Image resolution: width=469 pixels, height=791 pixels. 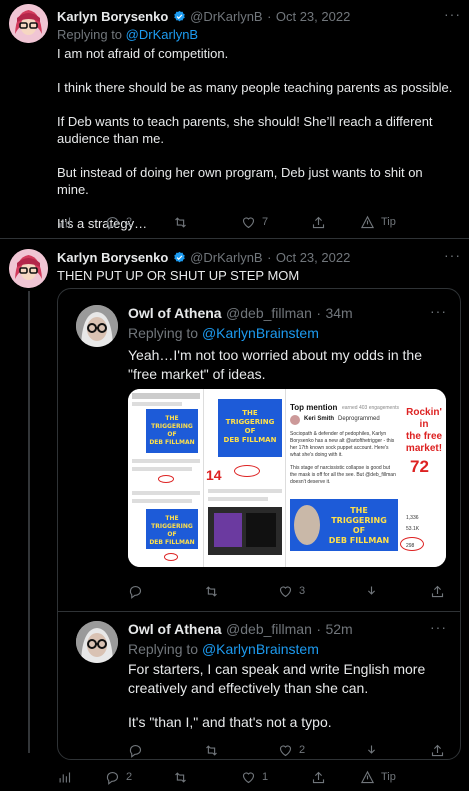 I want to click on like-button: 2, so click(x=291, y=750).